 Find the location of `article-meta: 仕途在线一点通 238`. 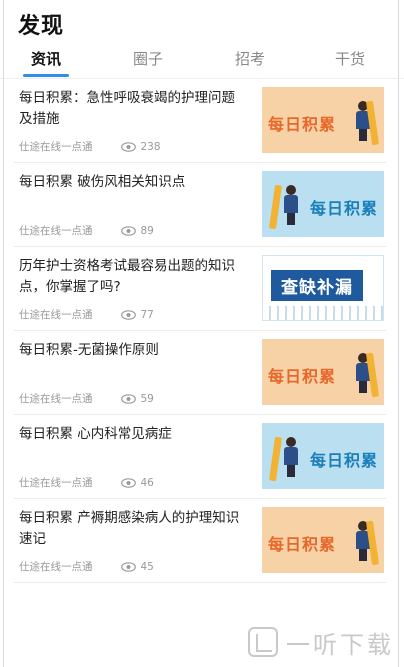

article-meta: 仕途在线一点通 238 is located at coordinates (90, 146).